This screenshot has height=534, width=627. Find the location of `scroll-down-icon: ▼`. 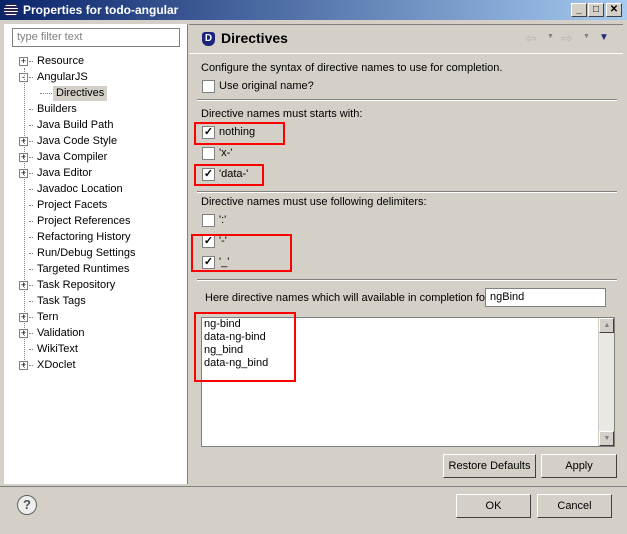

scroll-down-icon: ▼ is located at coordinates (606, 438).